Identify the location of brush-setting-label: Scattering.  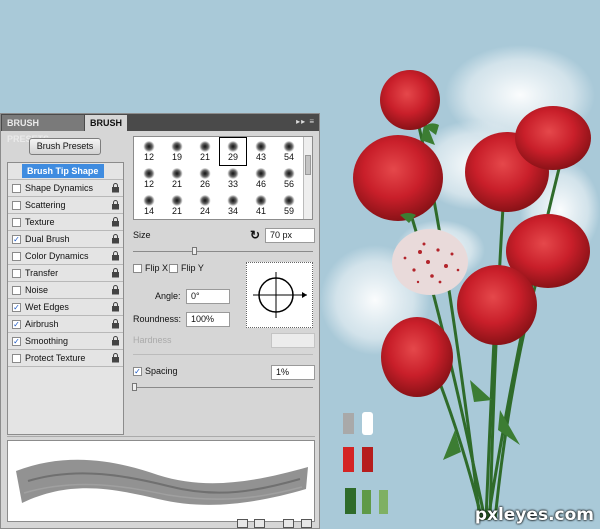
(45, 205).